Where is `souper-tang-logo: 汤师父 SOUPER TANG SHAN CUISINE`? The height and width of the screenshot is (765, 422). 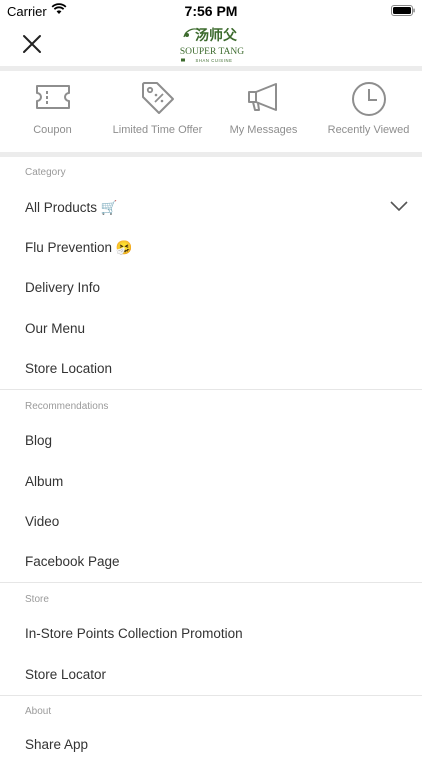 souper-tang-logo: 汤师父 SOUPER TANG SHAN CUISINE is located at coordinates (212, 45).